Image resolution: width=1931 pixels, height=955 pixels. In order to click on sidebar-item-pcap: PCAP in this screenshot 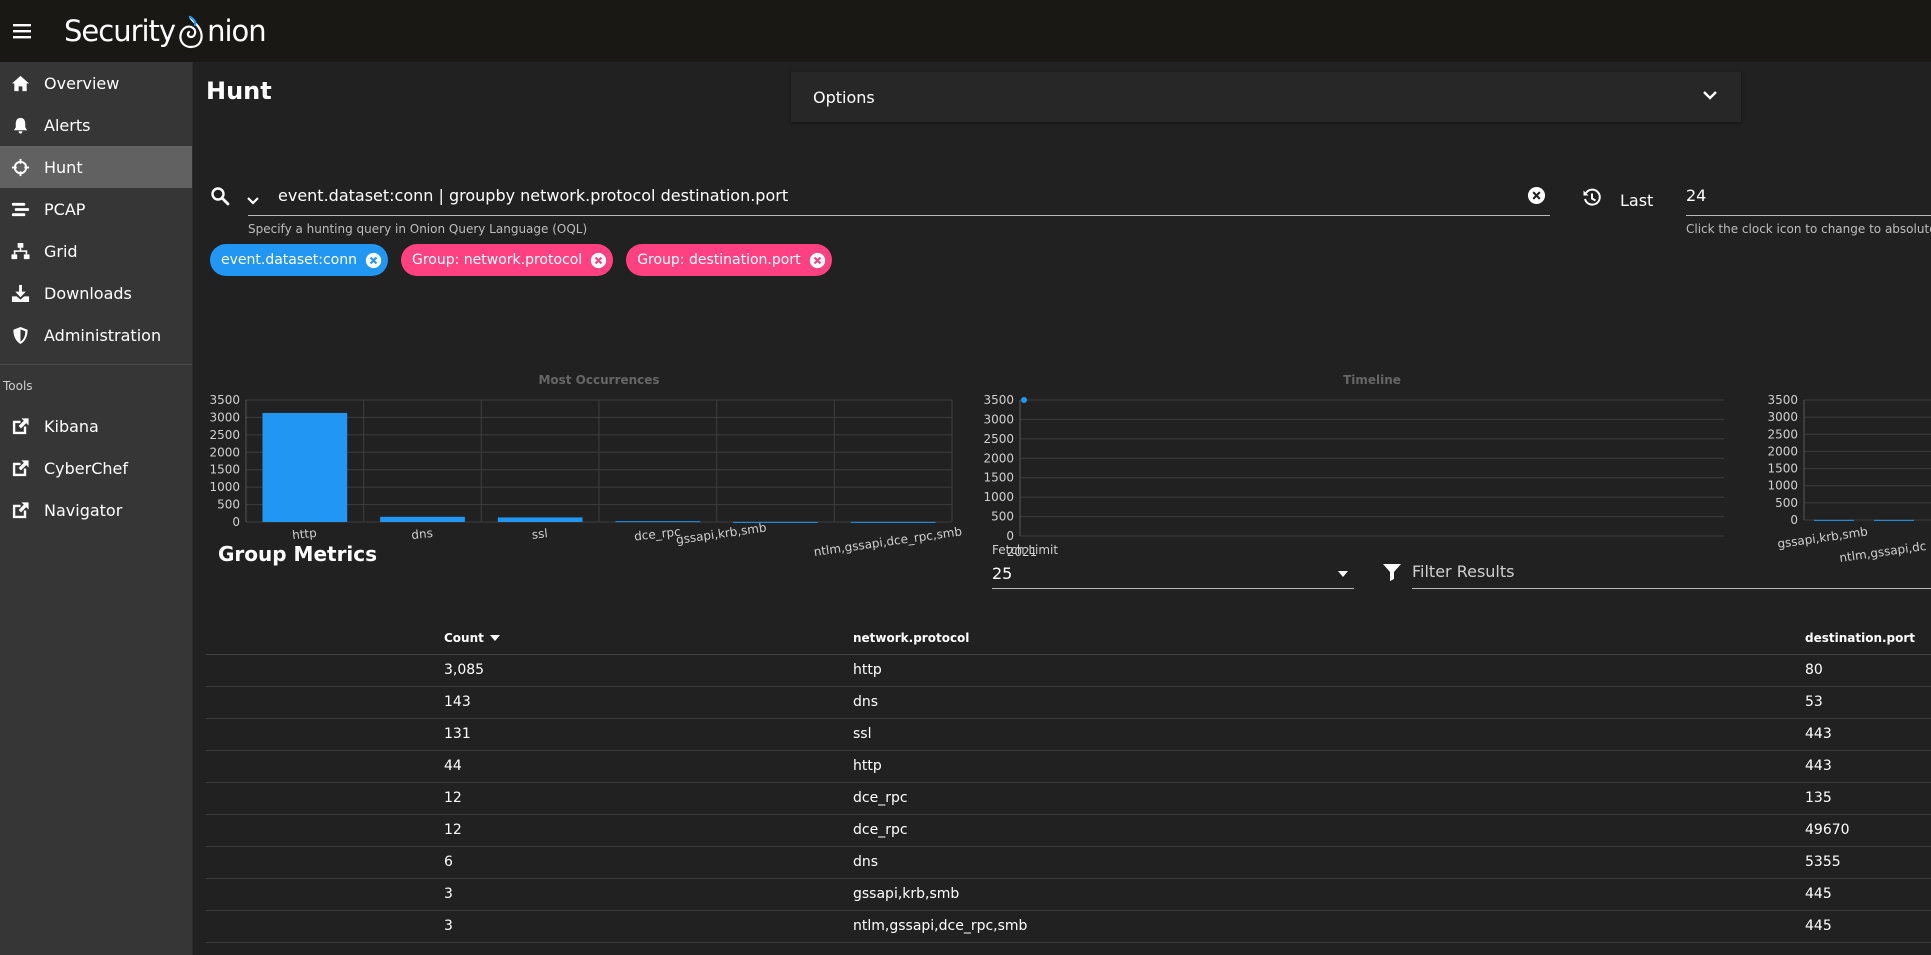, I will do `click(96, 209)`.